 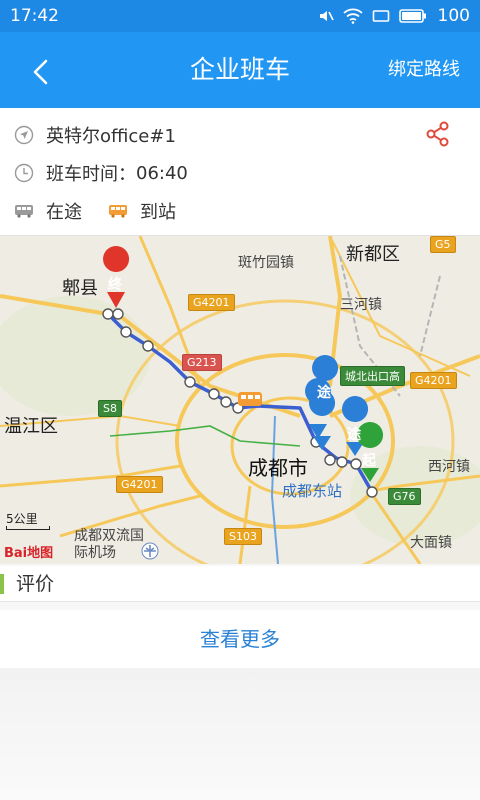 I want to click on location-arrow-icon, so click(x=24, y=135).